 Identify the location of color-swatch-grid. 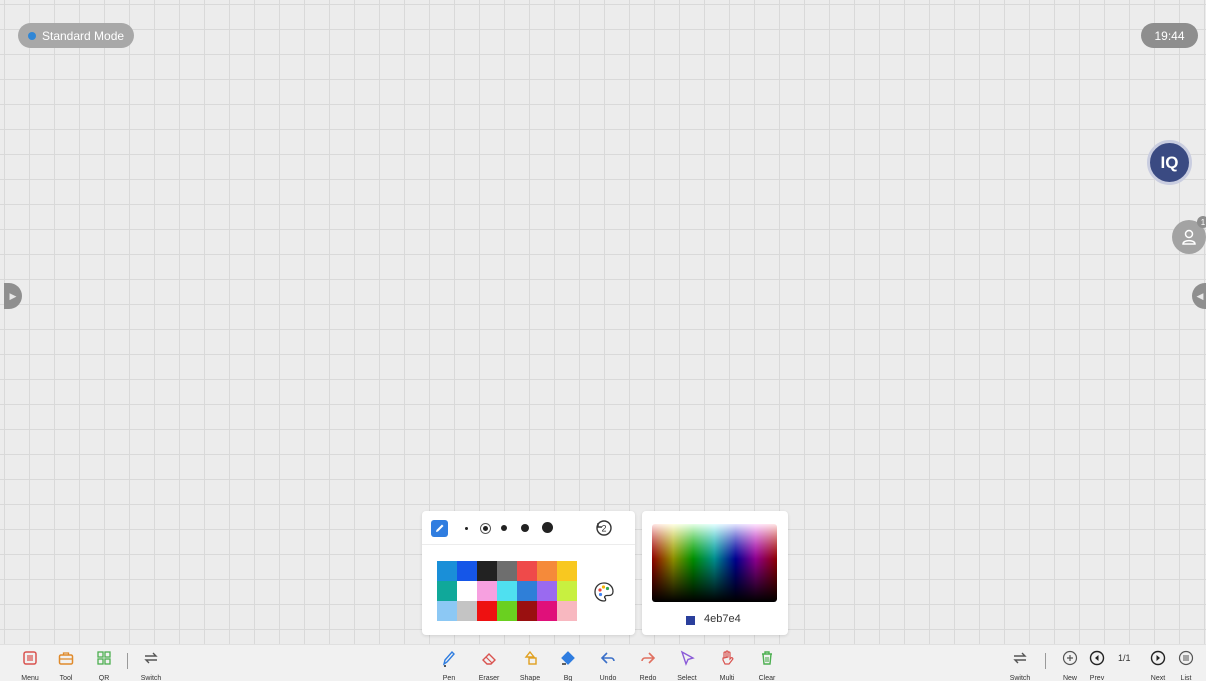
(507, 591).